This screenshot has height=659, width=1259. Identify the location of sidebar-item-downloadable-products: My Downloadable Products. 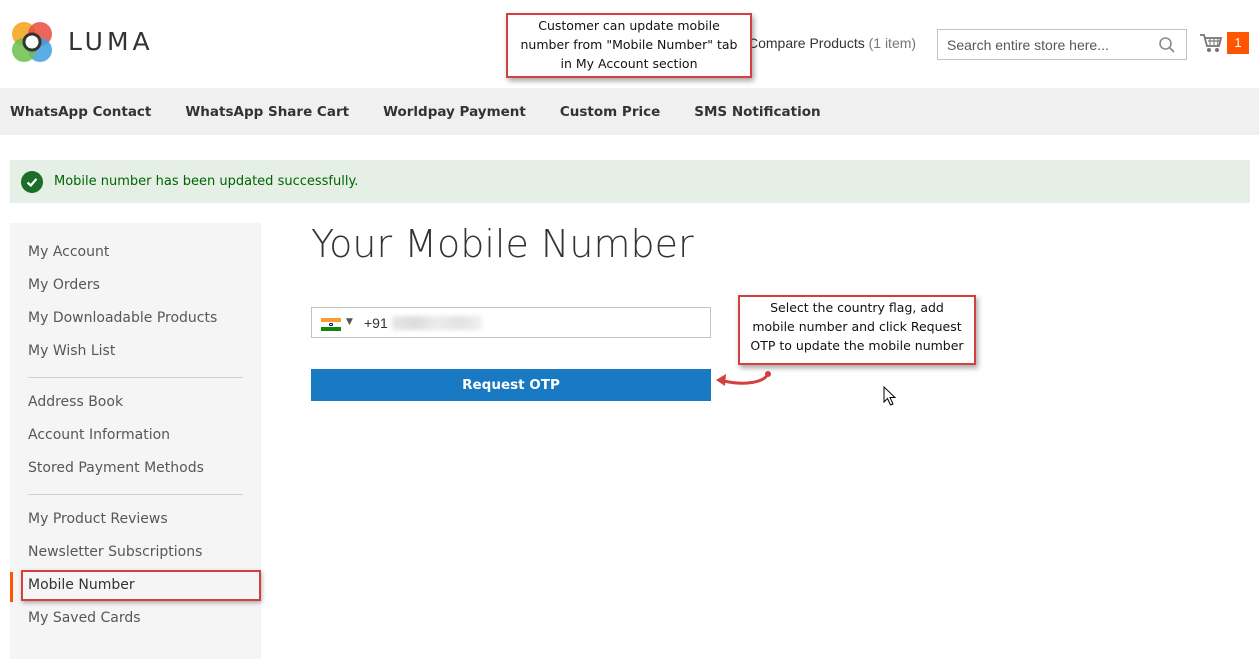
(122, 318).